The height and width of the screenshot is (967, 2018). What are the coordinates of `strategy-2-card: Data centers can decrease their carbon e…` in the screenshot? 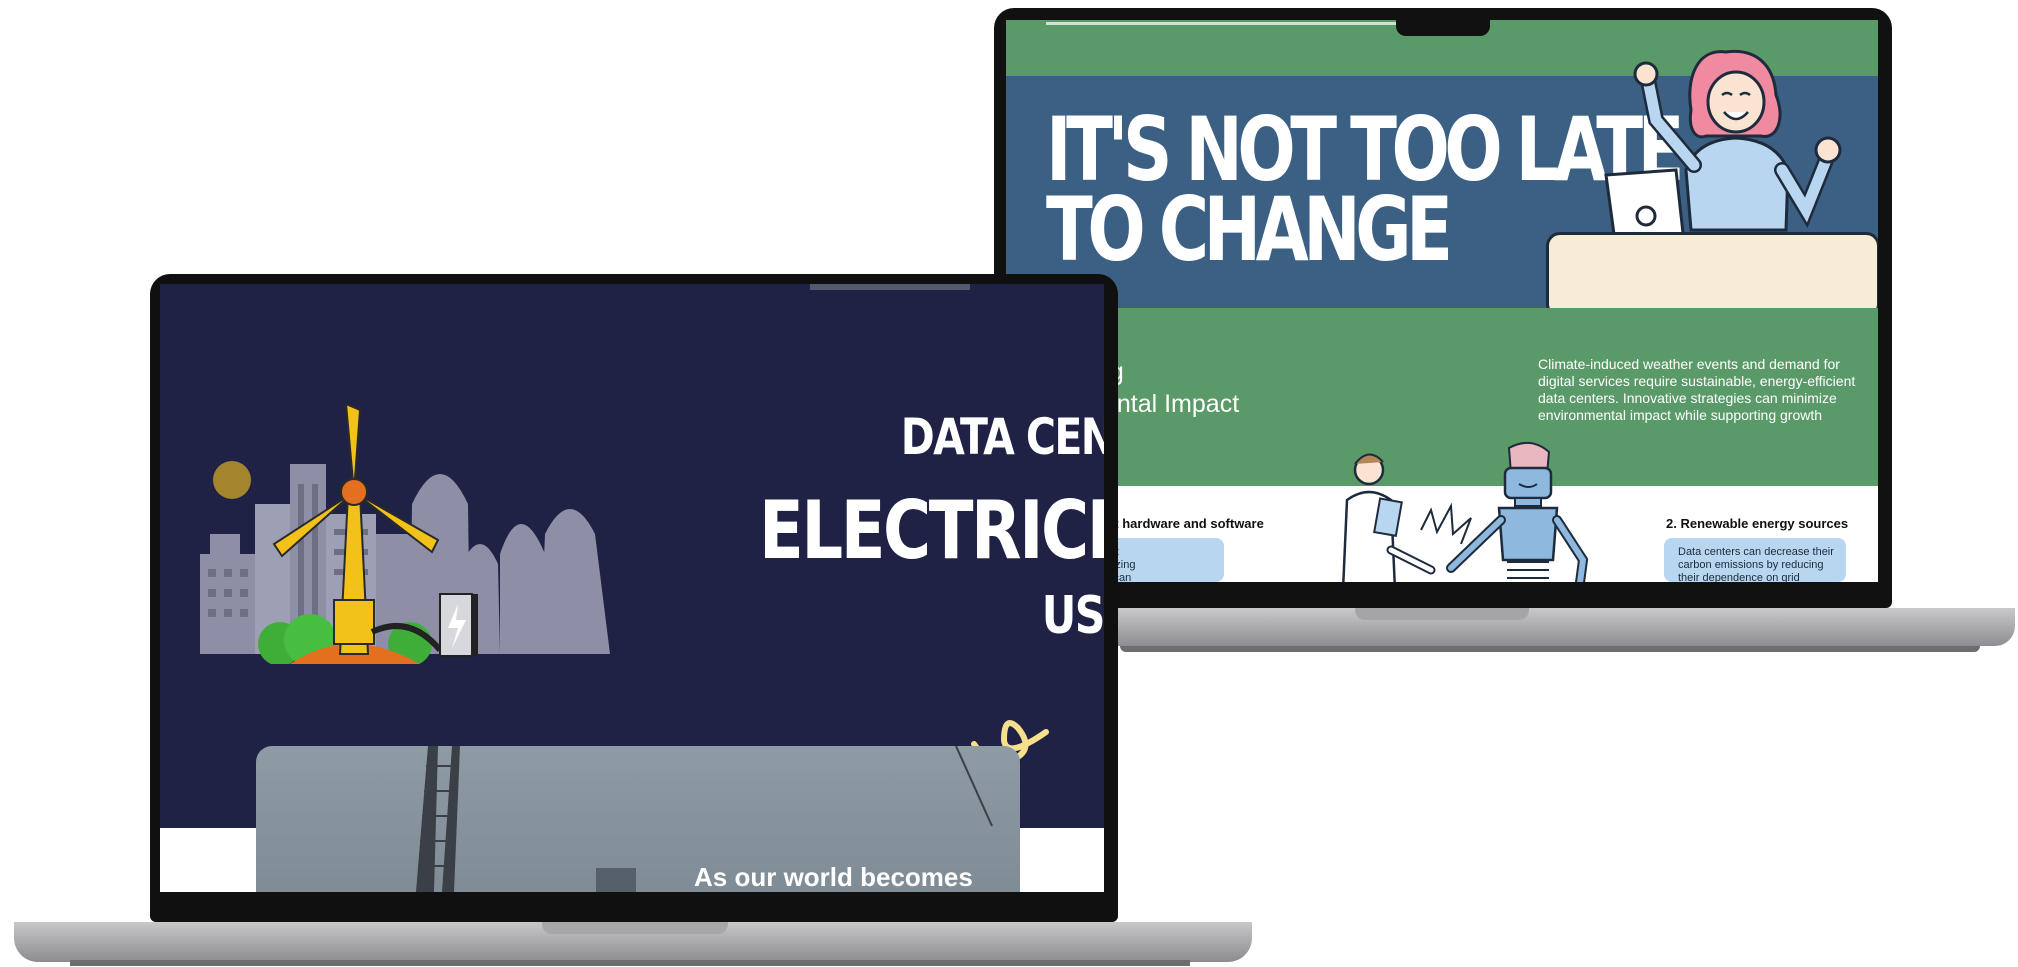 It's located at (1755, 560).